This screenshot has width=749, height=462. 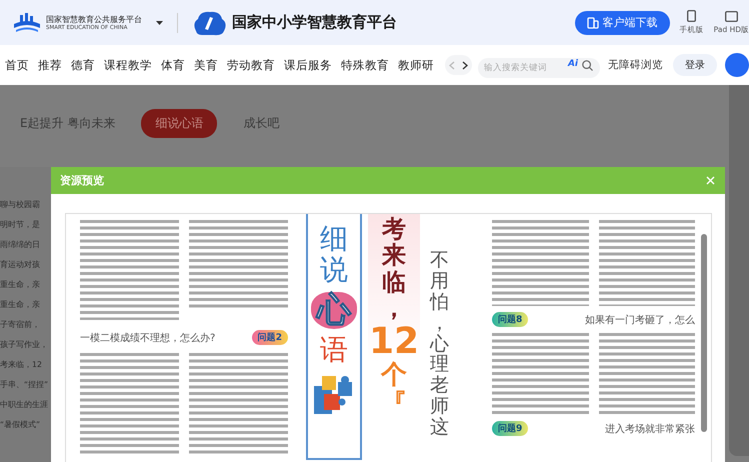 What do you see at coordinates (270, 337) in the screenshot?
I see `question-badge: 问题2` at bounding box center [270, 337].